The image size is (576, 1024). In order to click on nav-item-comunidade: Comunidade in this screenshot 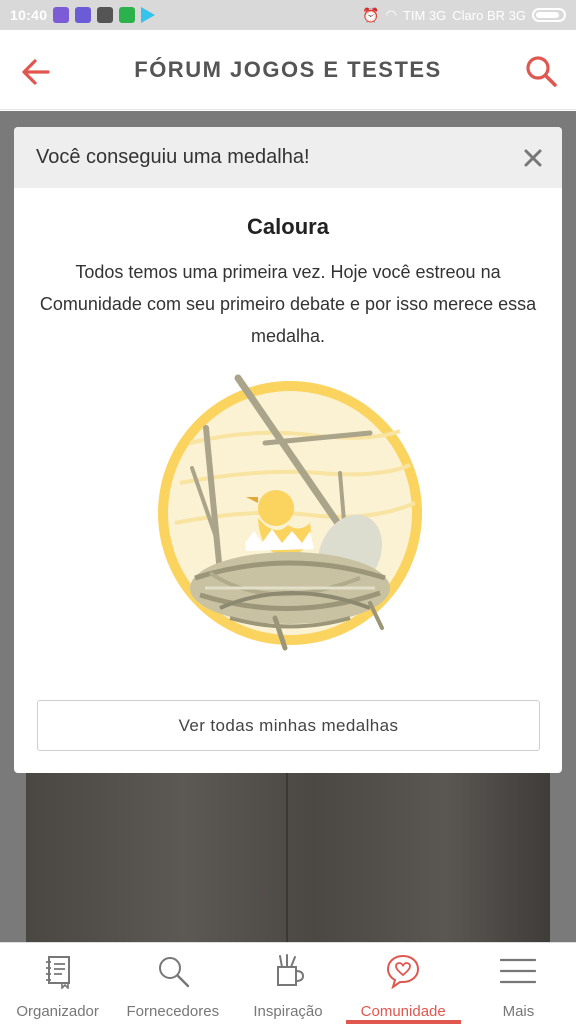, I will do `click(403, 983)`.